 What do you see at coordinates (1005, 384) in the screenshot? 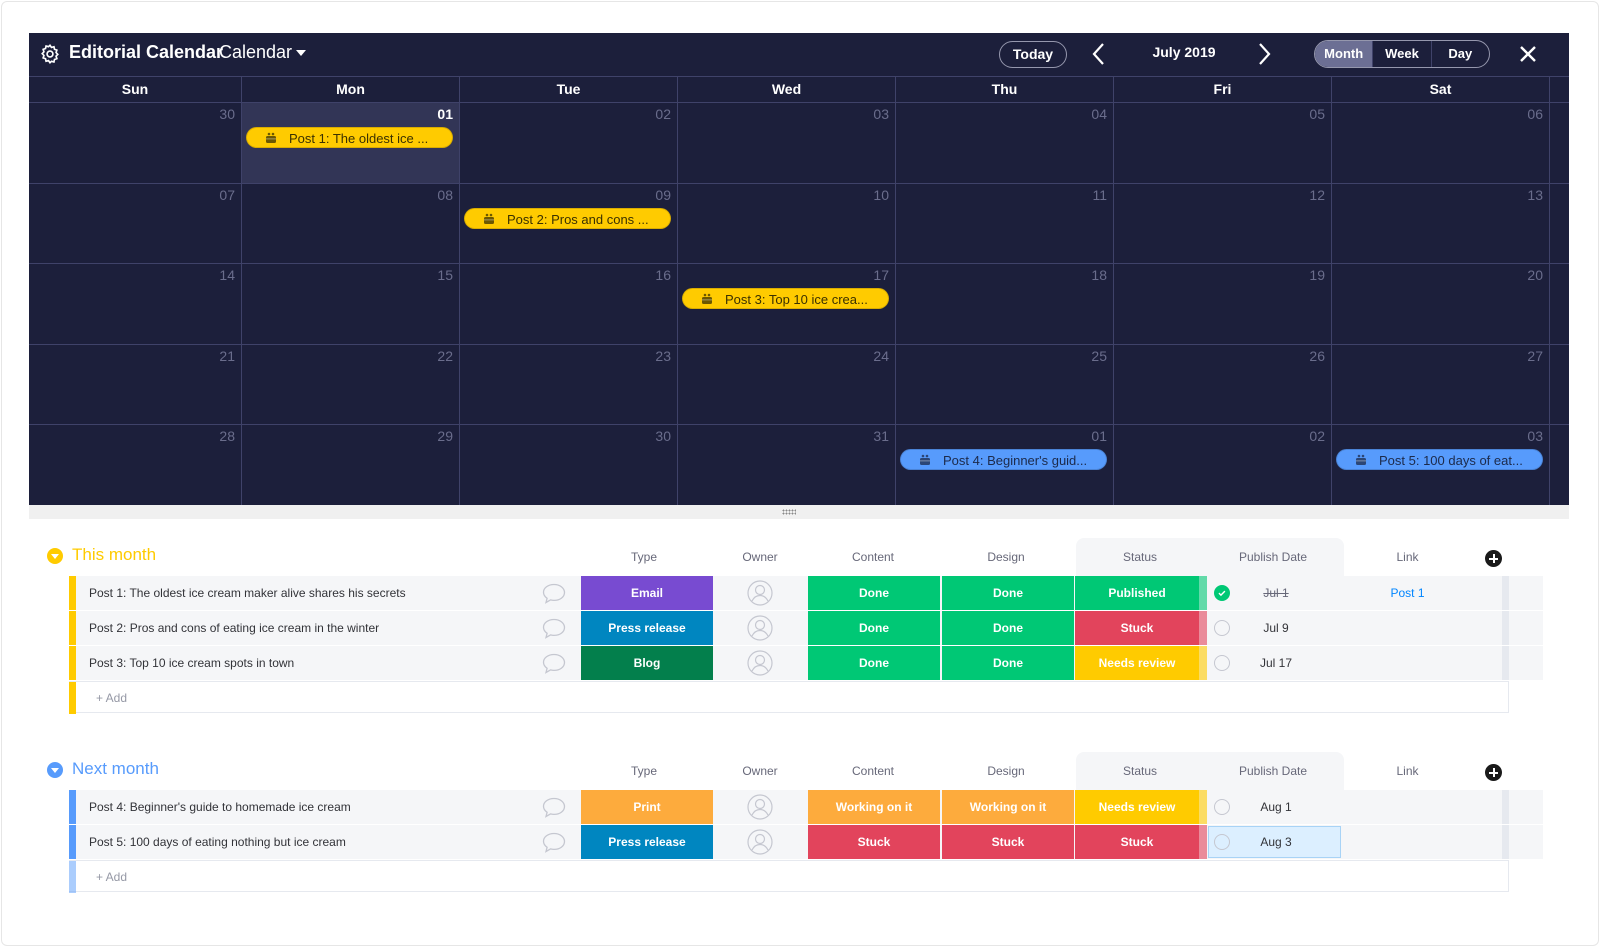
I see `calendar-day: 25` at bounding box center [1005, 384].